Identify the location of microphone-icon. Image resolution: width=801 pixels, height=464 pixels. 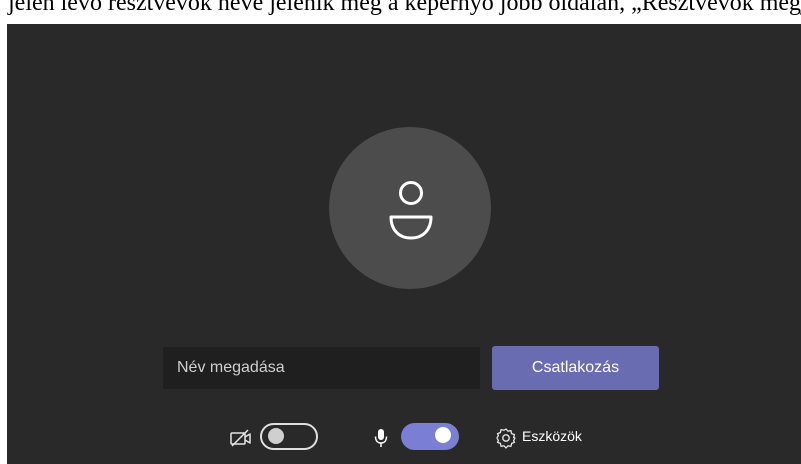
(381, 438).